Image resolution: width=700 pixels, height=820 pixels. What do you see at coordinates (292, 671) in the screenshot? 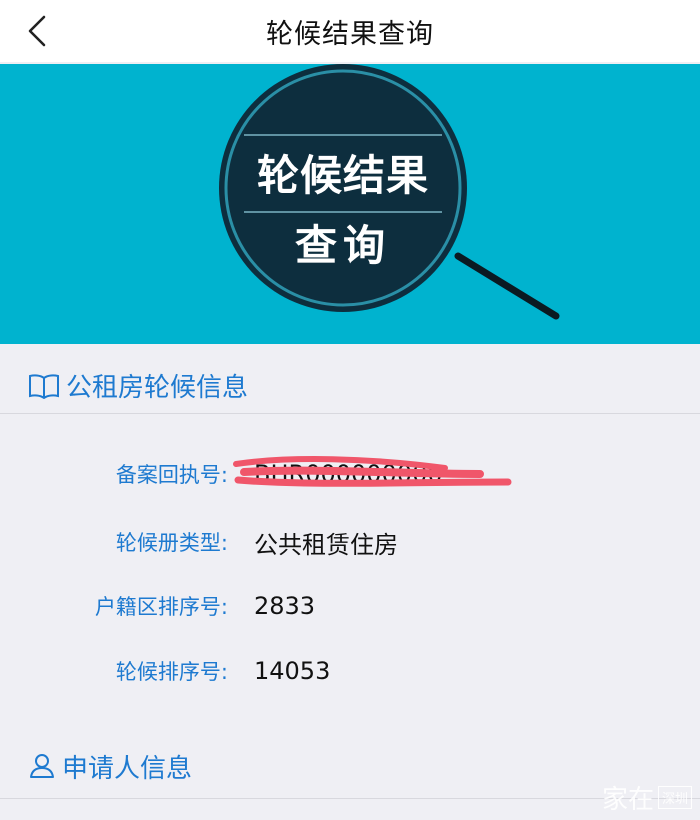
I see `waitlist-rank-value: 14053` at bounding box center [292, 671].